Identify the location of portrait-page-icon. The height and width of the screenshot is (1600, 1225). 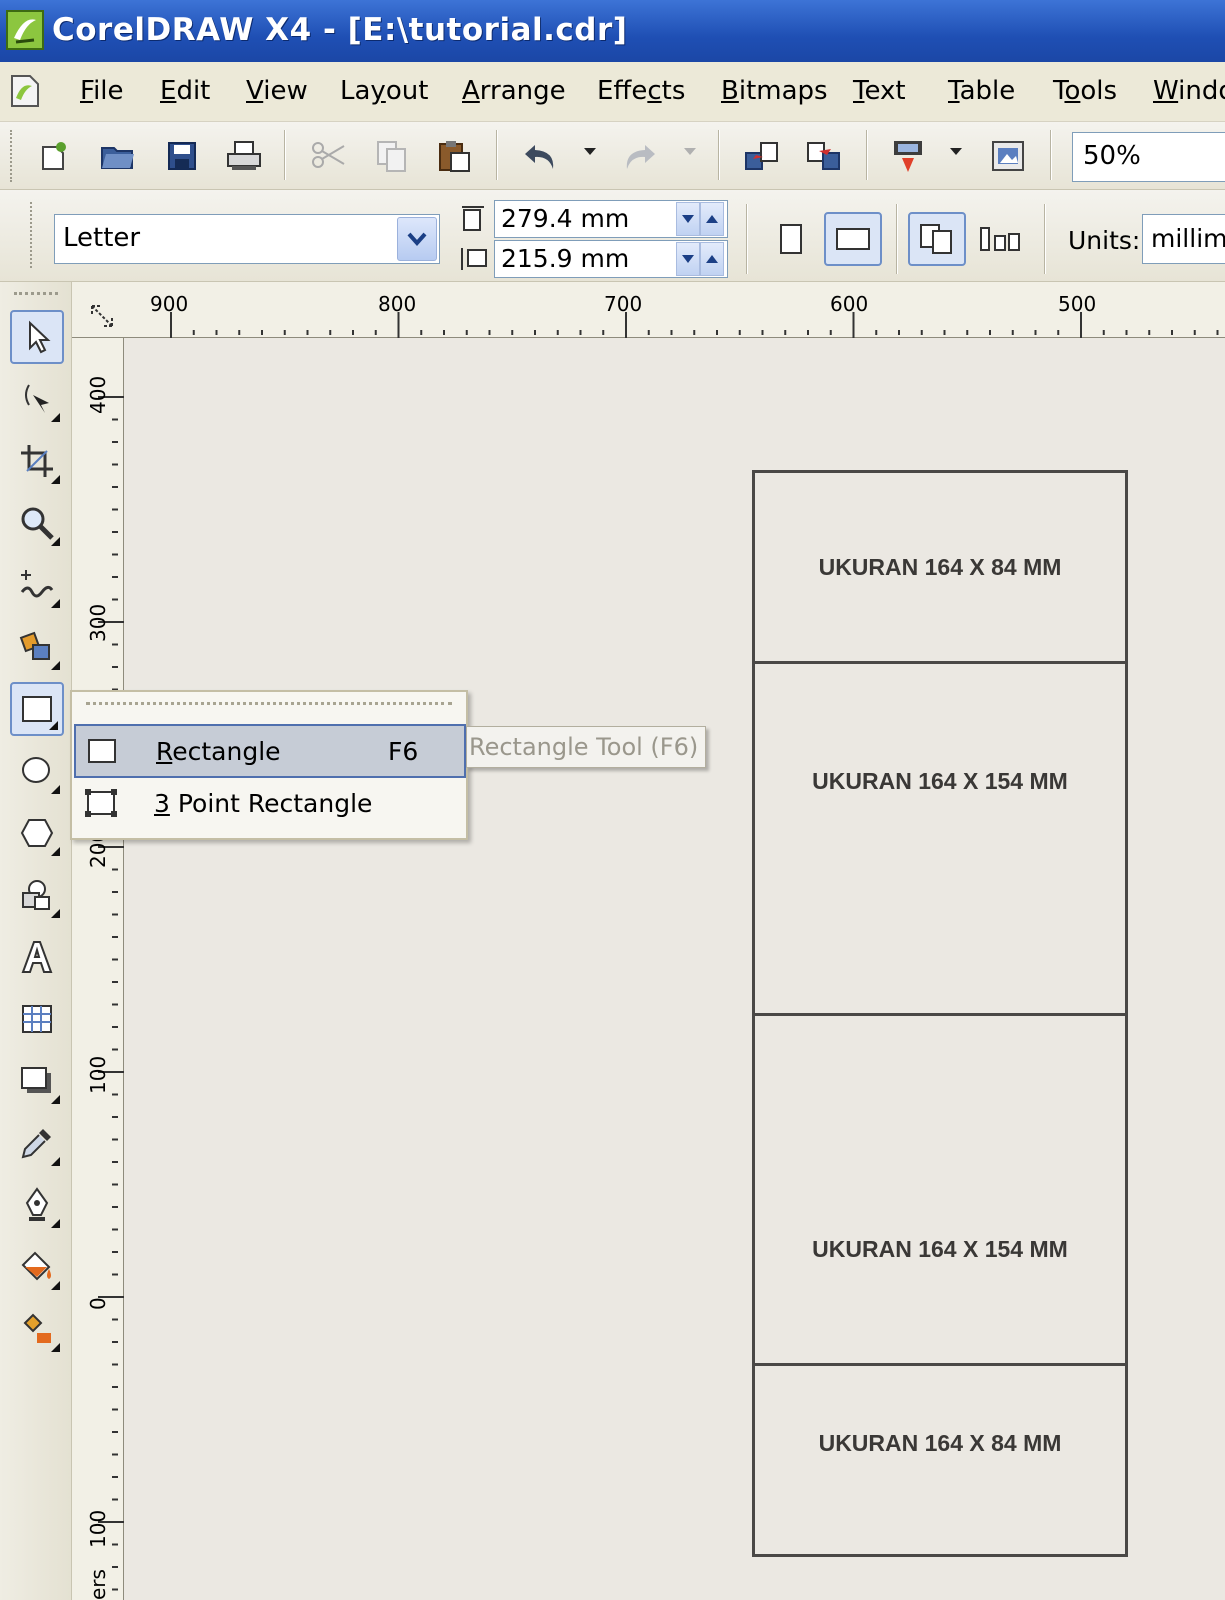
(791, 239).